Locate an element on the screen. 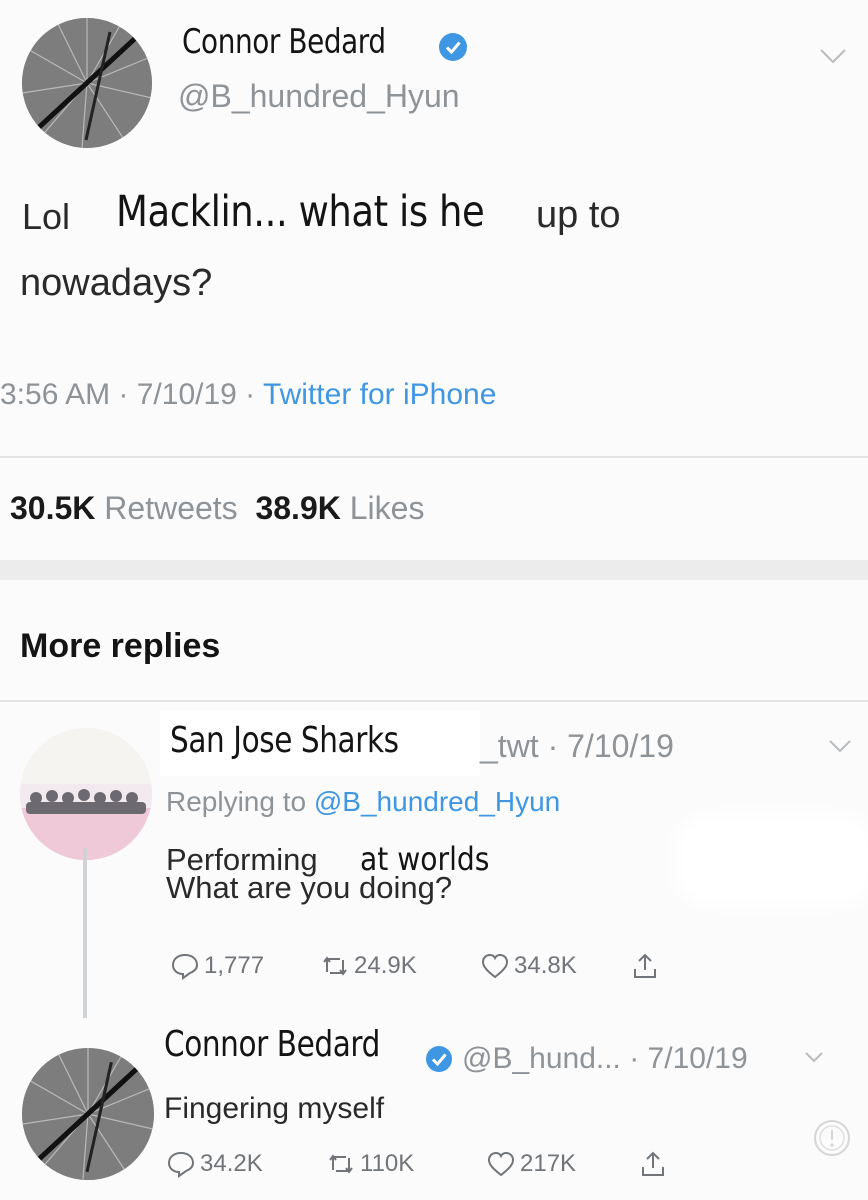  tweet-stats: 30.5K Retweets 38.9K Likes is located at coordinates (217, 508).